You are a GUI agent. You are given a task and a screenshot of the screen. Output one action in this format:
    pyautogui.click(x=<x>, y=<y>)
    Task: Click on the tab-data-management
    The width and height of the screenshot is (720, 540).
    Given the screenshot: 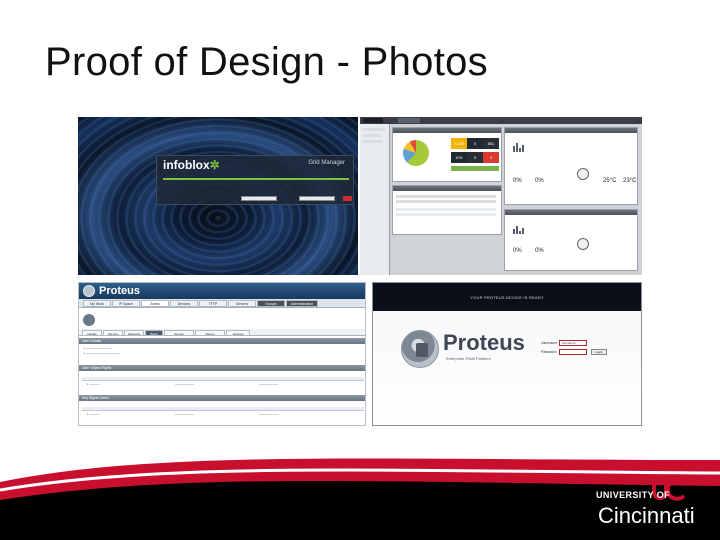 What is the action you would take?
    pyautogui.click(x=485, y=120)
    